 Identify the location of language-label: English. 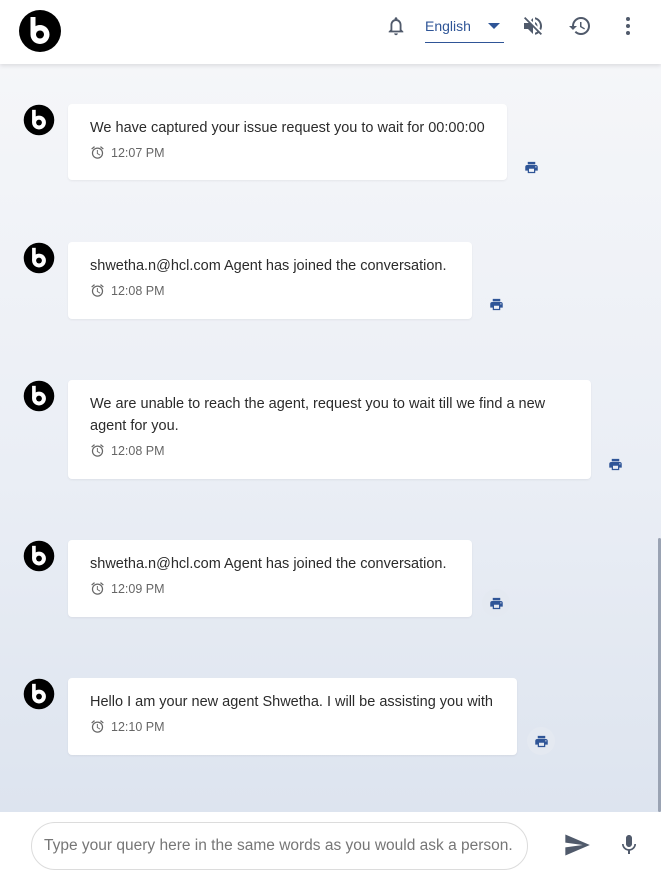
(448, 26).